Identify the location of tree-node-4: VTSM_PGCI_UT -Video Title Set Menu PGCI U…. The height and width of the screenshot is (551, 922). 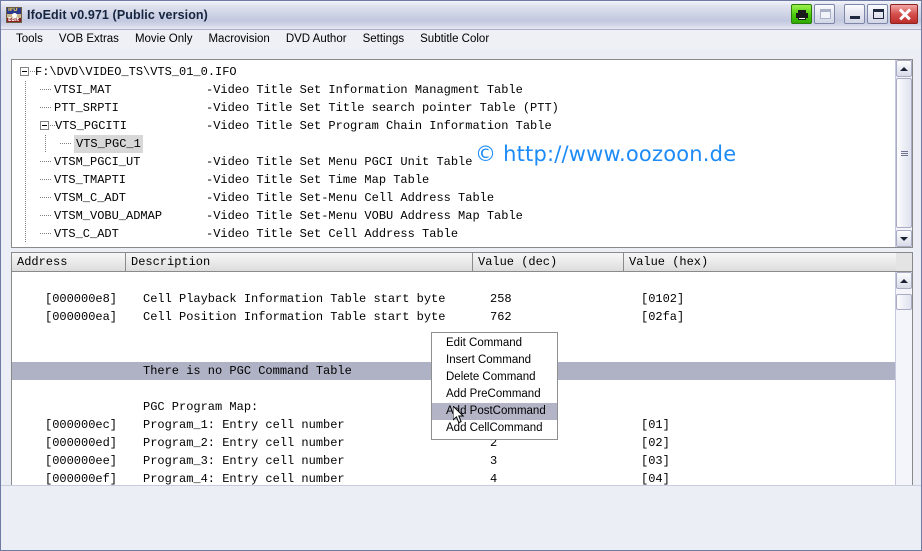
(453, 162).